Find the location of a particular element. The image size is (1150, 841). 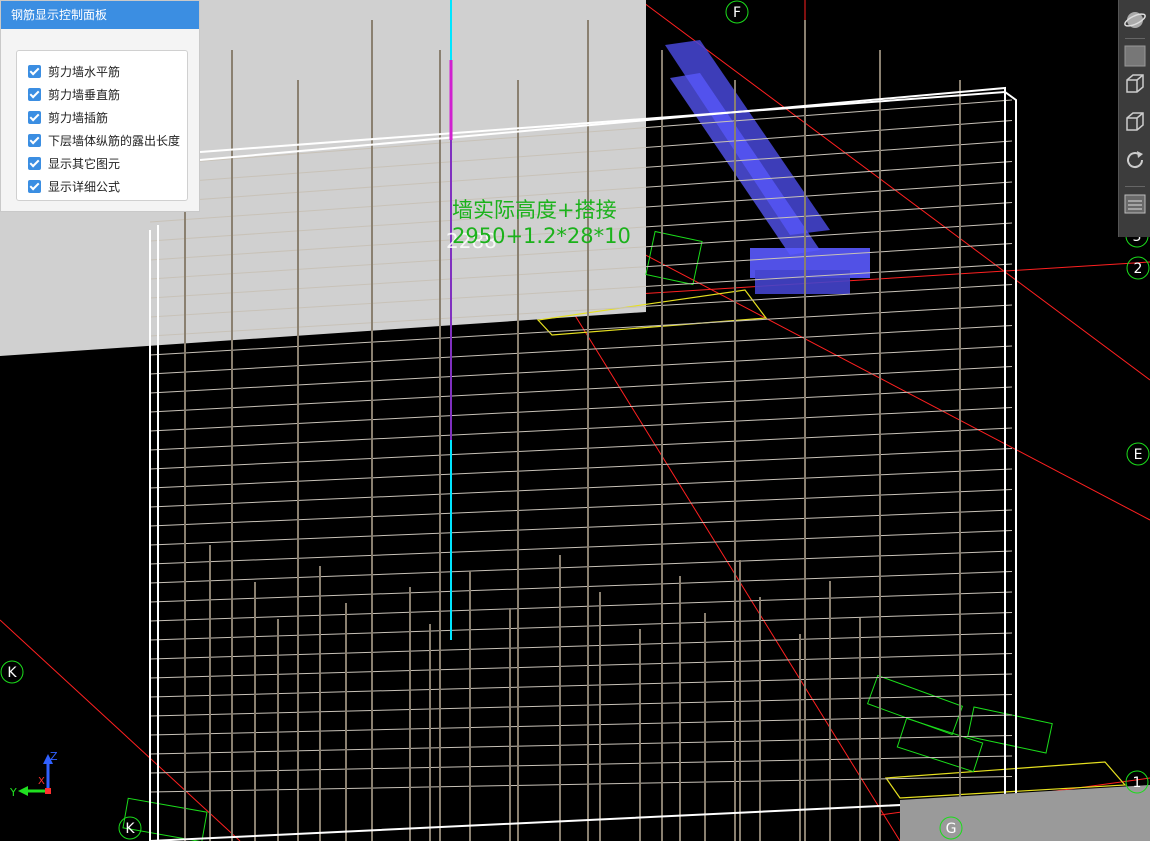

option-show-detailed-formula: 显示详细公式 is located at coordinates (102, 186).